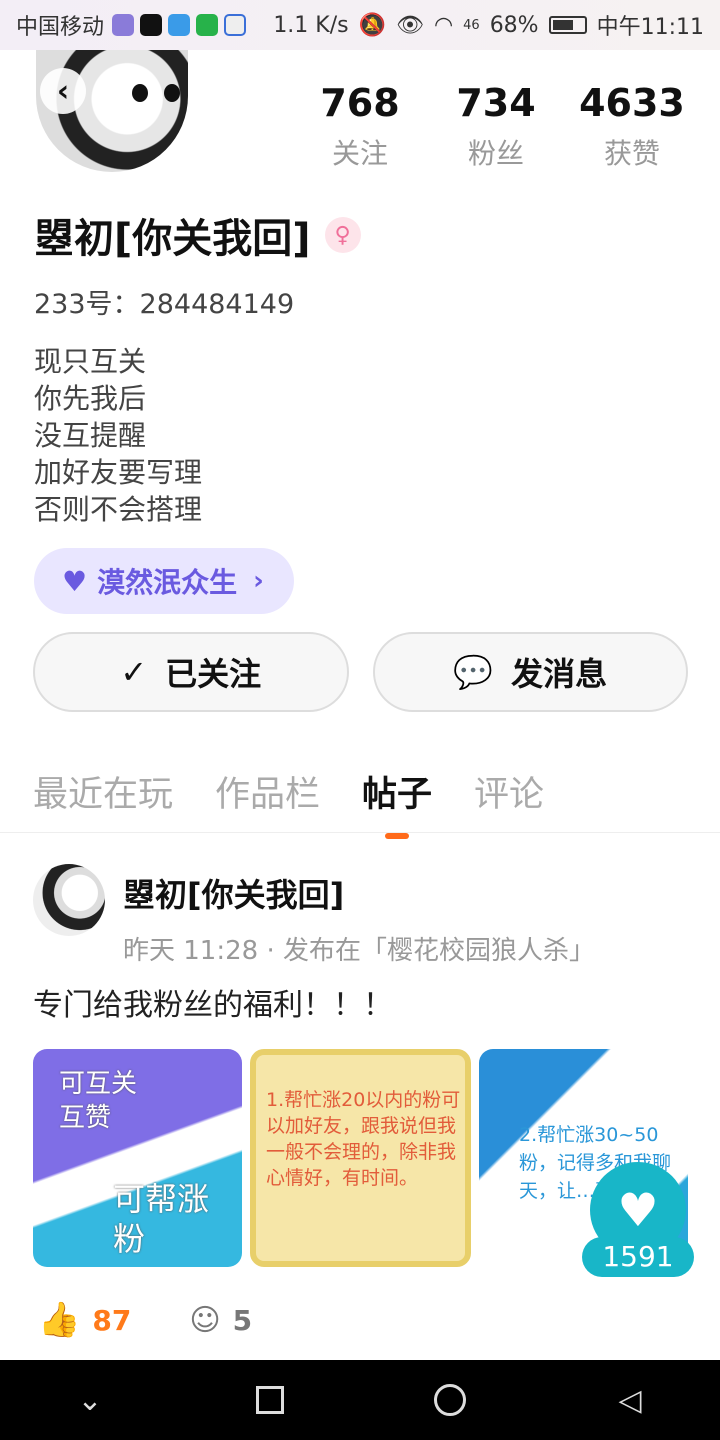 This screenshot has height=1440, width=720. Describe the element at coordinates (267, 802) in the screenshot. I see `tab-works: 作品栏` at that location.